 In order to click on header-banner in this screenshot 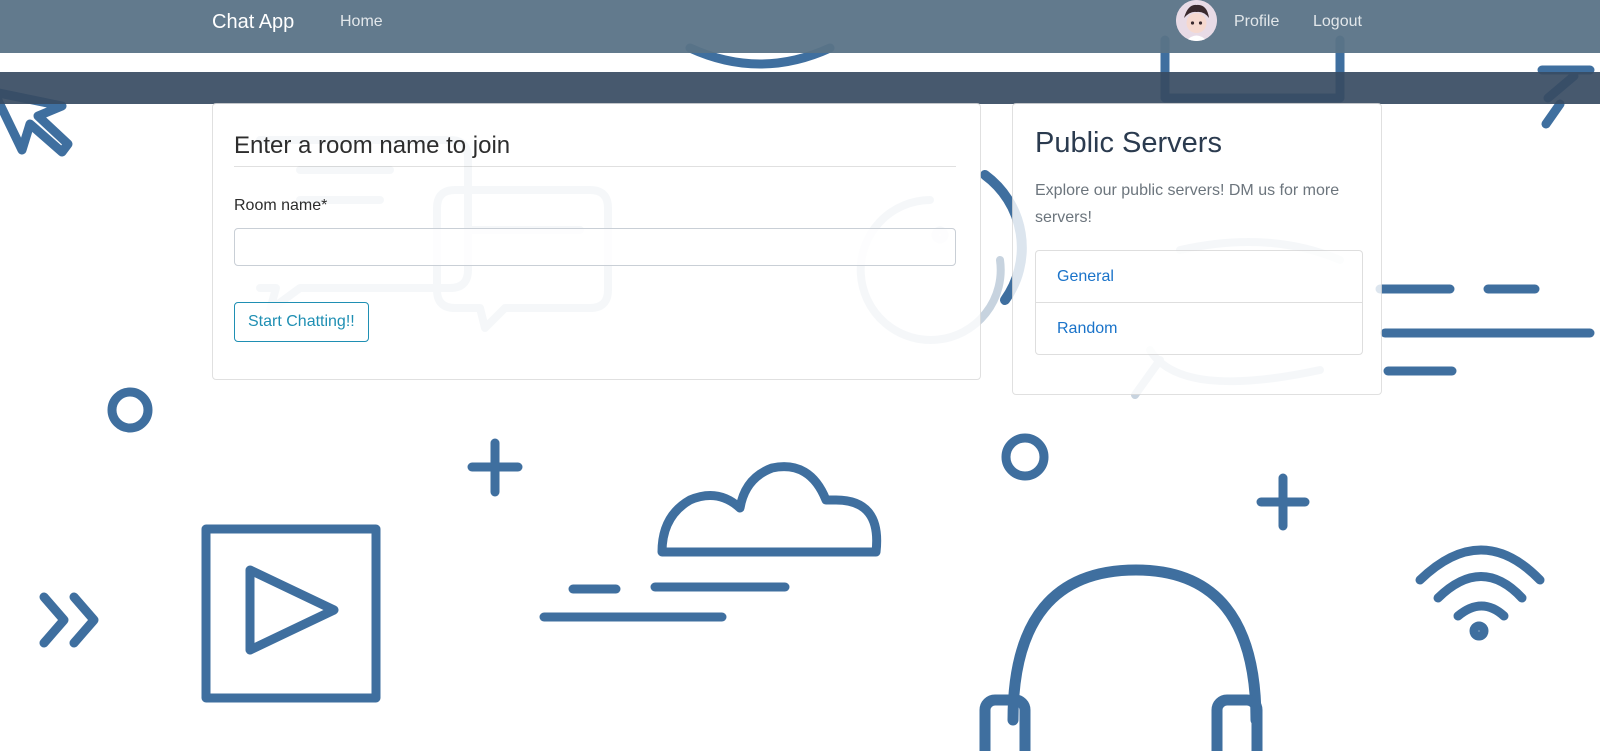, I will do `click(800, 88)`.